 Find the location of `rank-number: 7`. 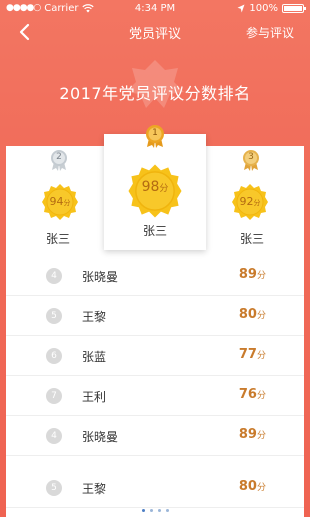

rank-number: 7 is located at coordinates (54, 396).